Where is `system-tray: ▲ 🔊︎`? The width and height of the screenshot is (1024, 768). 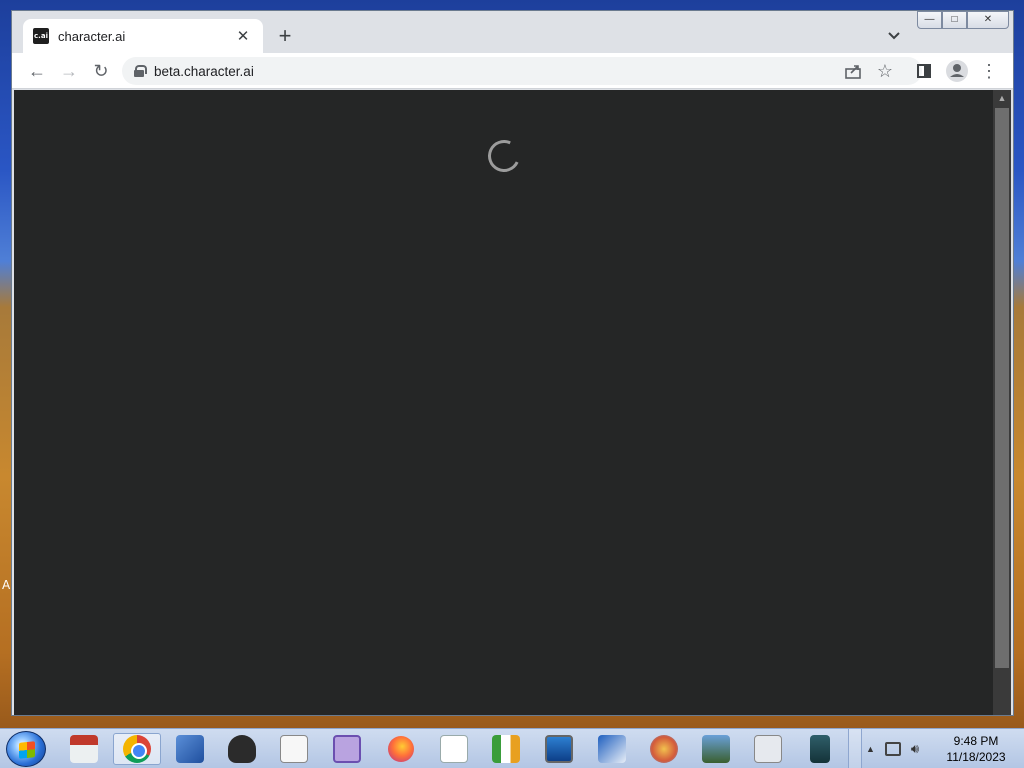 system-tray: ▲ 🔊︎ is located at coordinates (892, 748).